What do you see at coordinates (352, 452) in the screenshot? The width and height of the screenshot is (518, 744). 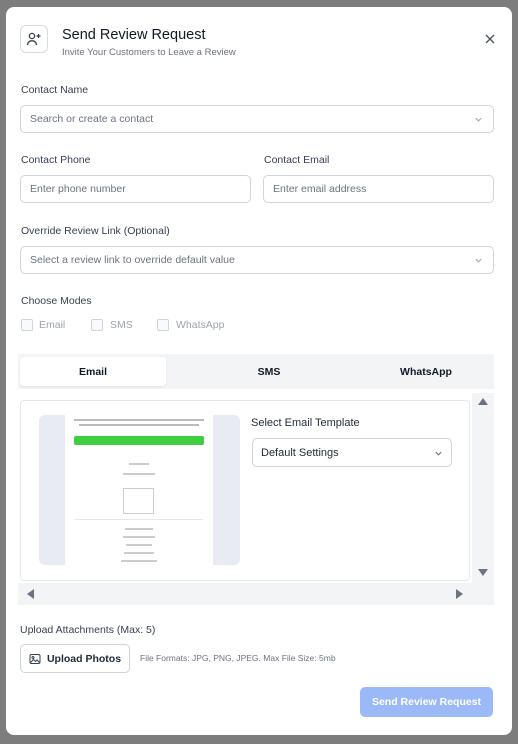 I see `email-template-select: Default Settings` at bounding box center [352, 452].